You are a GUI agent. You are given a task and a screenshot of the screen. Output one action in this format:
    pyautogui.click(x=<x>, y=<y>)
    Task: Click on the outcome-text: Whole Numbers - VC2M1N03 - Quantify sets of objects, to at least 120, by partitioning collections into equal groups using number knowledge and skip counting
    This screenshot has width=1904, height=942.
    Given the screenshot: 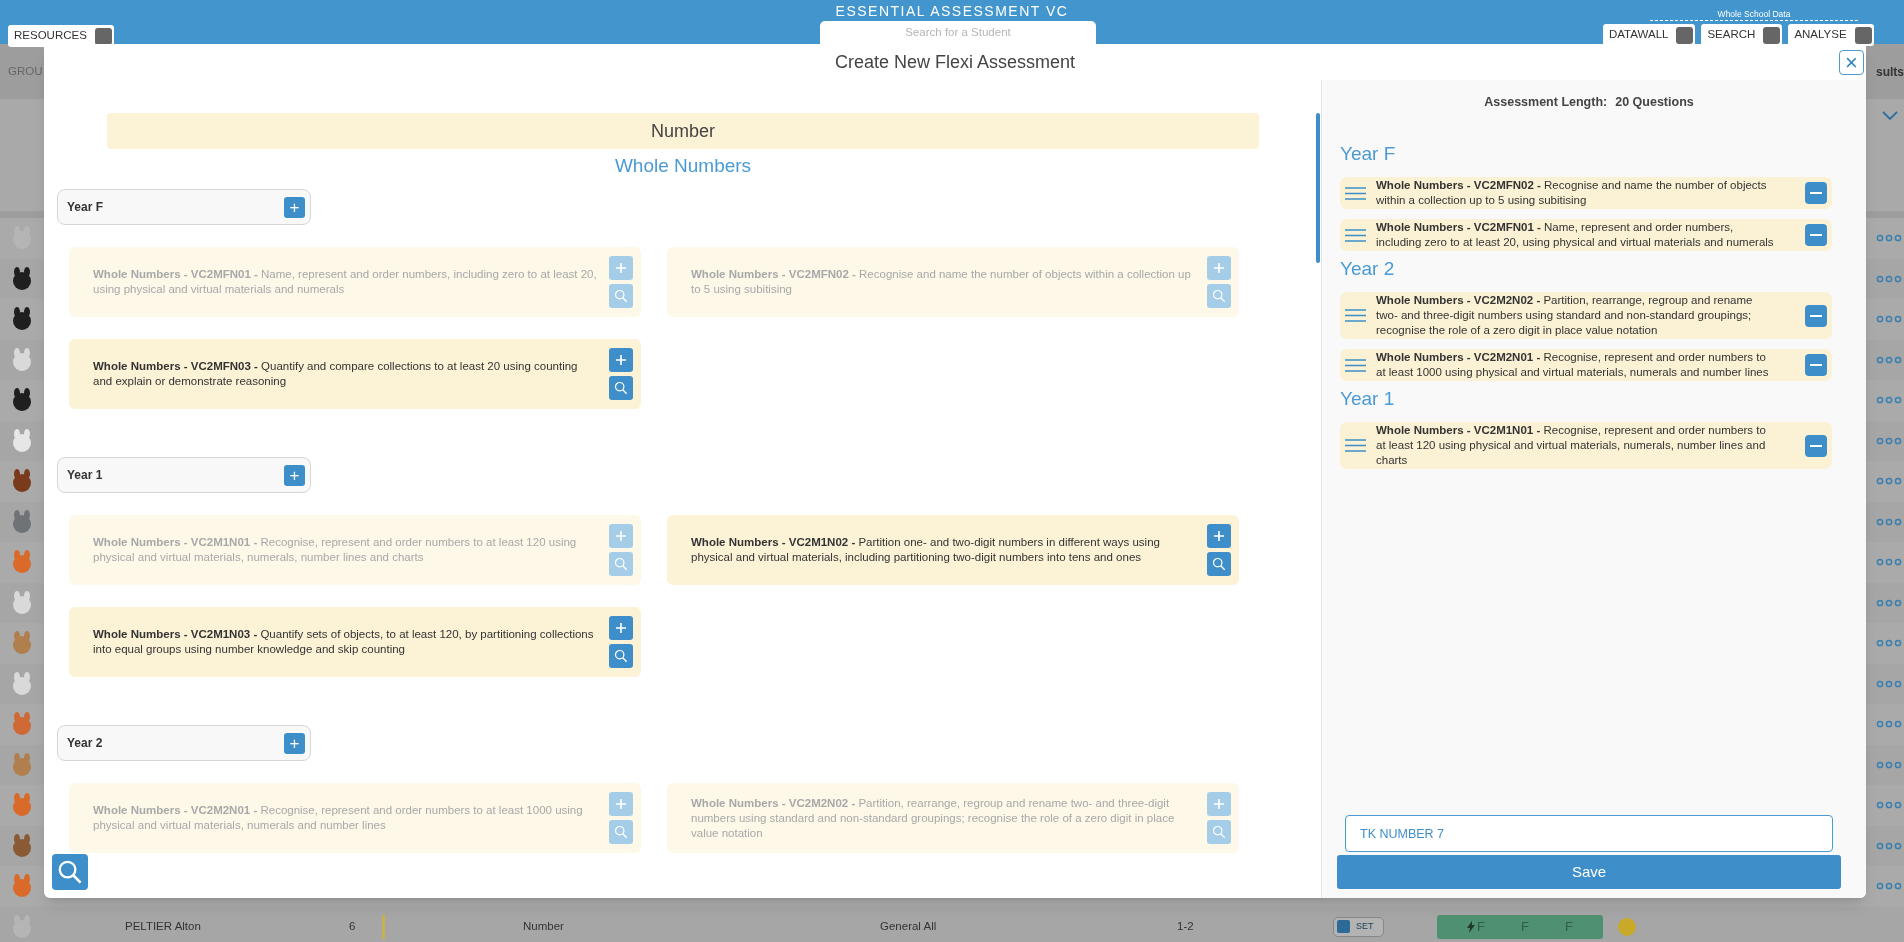 What is the action you would take?
    pyautogui.click(x=344, y=642)
    